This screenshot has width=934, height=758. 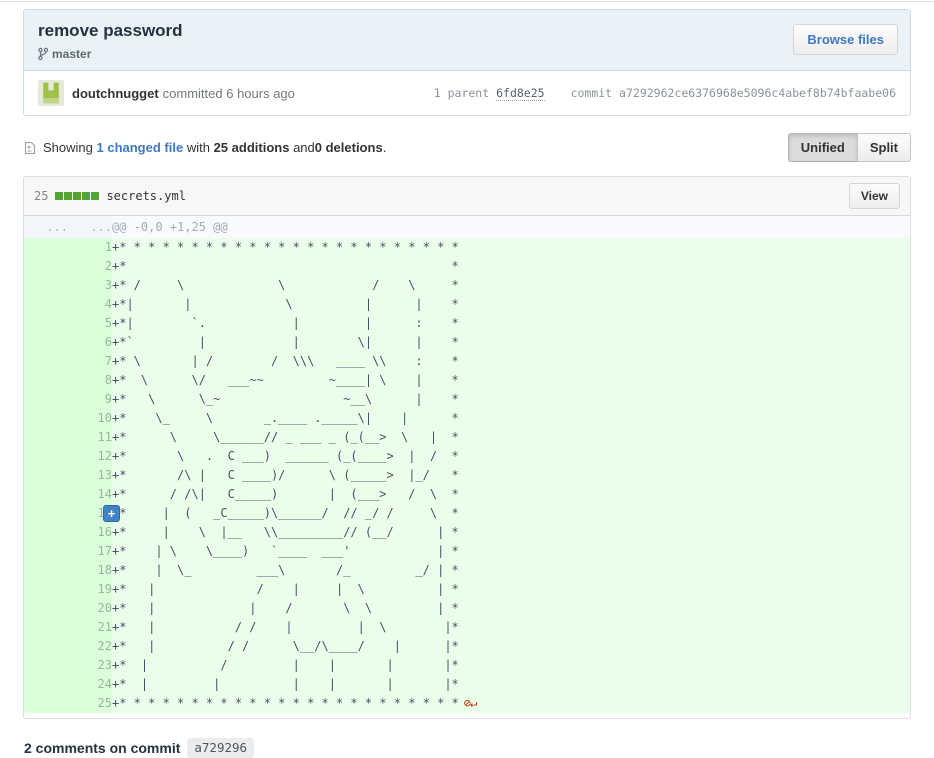 I want to click on short-sha-chip: a729296, so click(x=221, y=748).